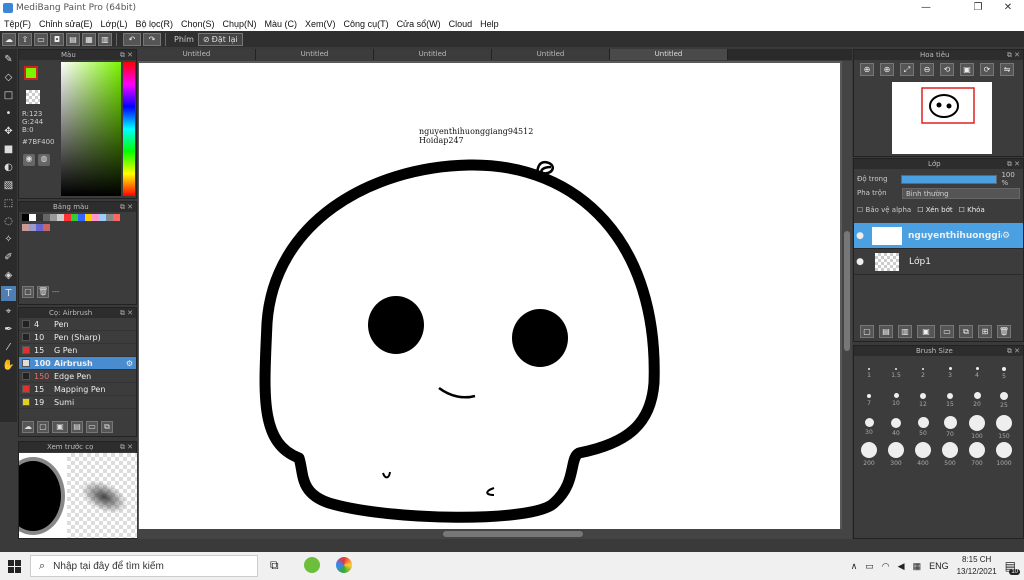 Image resolution: width=1024 pixels, height=580 pixels. What do you see at coordinates (105, 39) in the screenshot?
I see `layout-icon: ▥` at bounding box center [105, 39].